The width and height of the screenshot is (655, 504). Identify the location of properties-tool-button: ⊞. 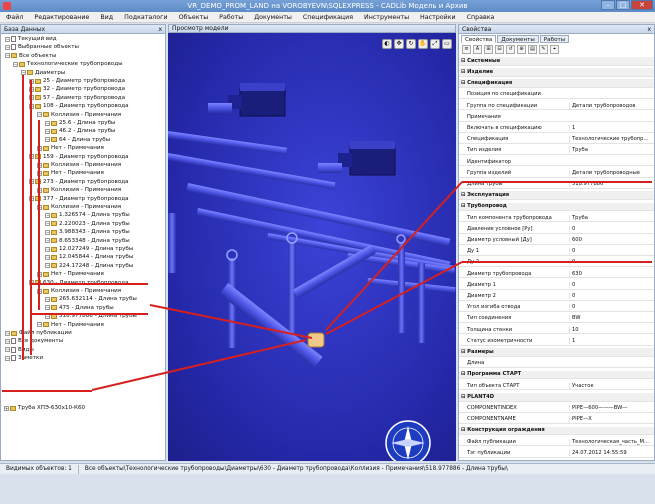
(488, 49).